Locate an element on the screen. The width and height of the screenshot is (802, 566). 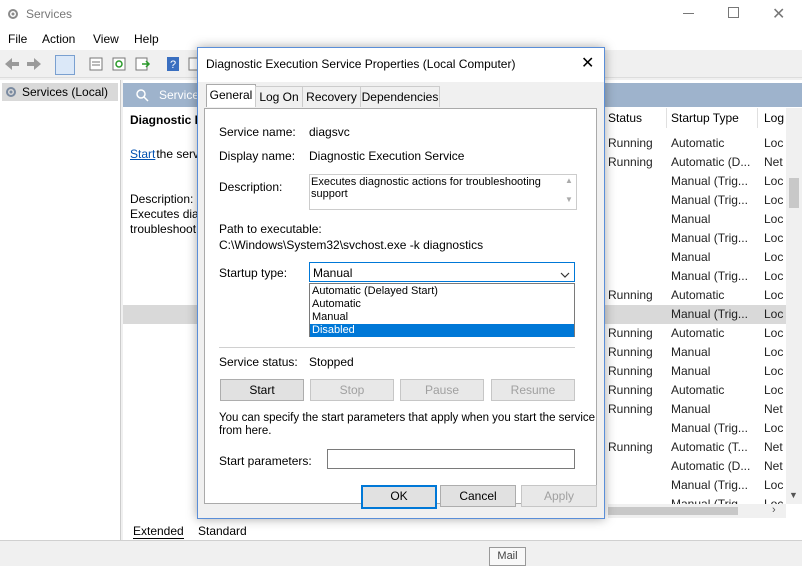
display-name-label: Display name: is located at coordinates (257, 156).